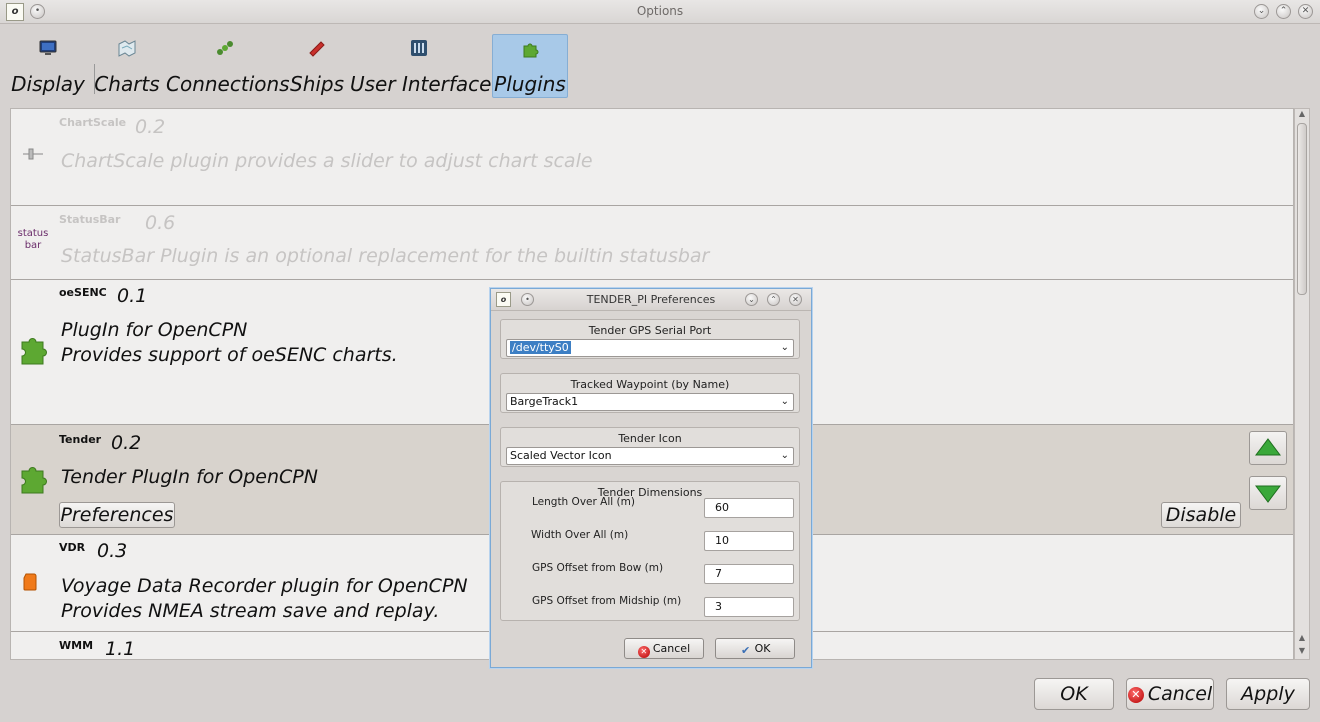 This screenshot has width=1320, height=722. What do you see at coordinates (749, 508) in the screenshot?
I see `length-over-all-input: 60` at bounding box center [749, 508].